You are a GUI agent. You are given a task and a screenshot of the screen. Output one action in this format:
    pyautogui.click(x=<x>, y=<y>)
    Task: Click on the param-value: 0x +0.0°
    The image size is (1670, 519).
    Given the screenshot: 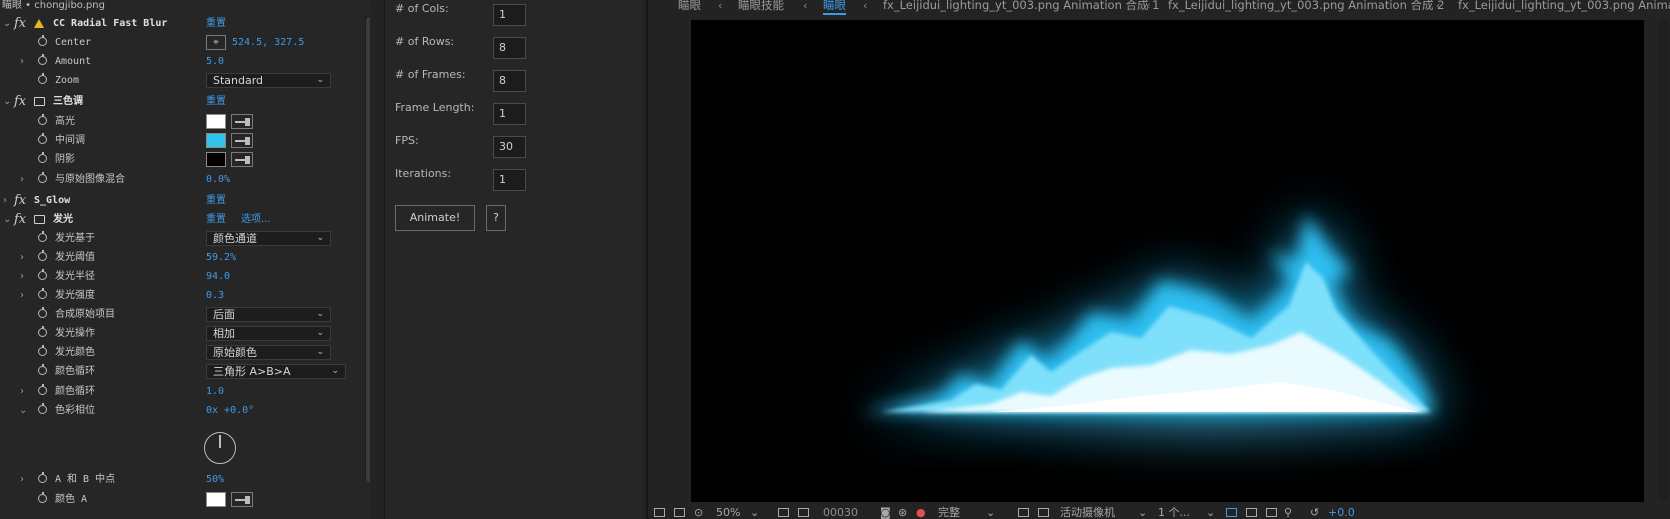 What is the action you would take?
    pyautogui.click(x=230, y=410)
    